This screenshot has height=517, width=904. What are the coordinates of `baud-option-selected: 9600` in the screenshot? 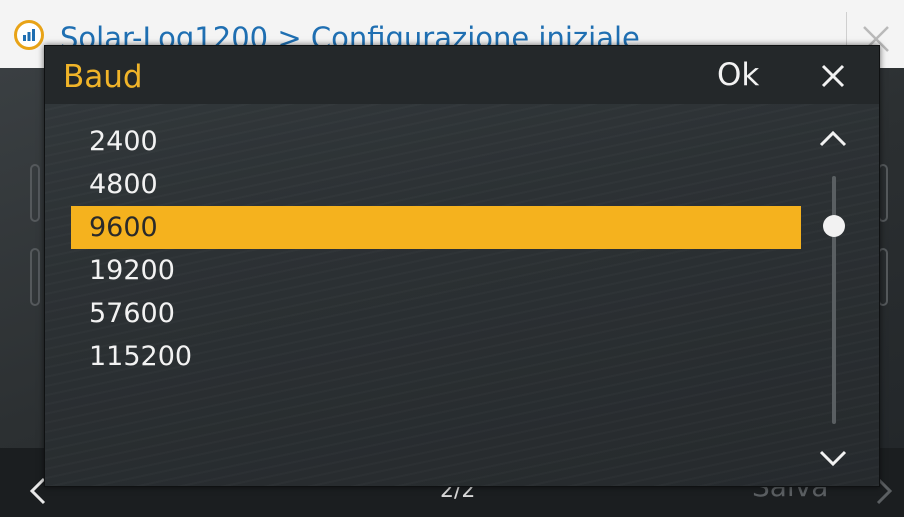 It's located at (436, 227).